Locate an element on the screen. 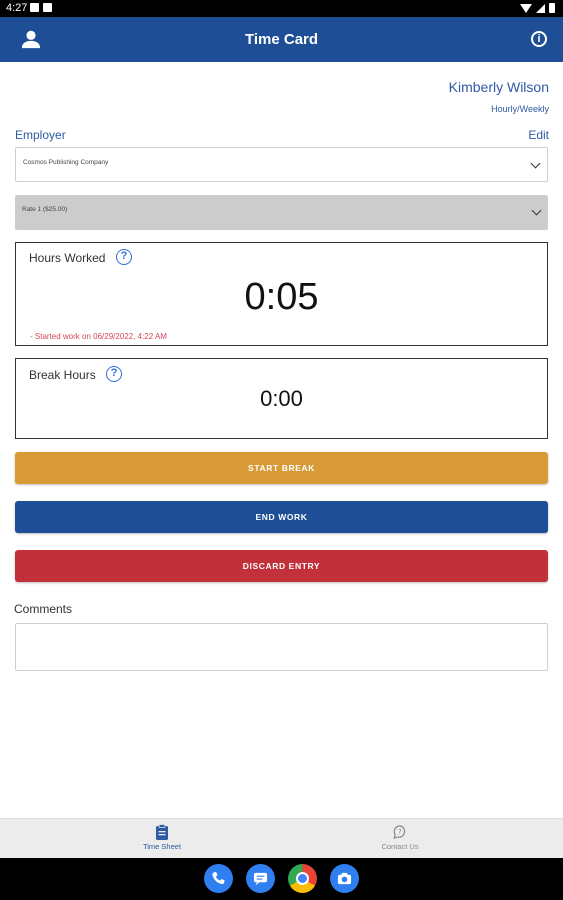  page-title: Time Card is located at coordinates (281, 39).